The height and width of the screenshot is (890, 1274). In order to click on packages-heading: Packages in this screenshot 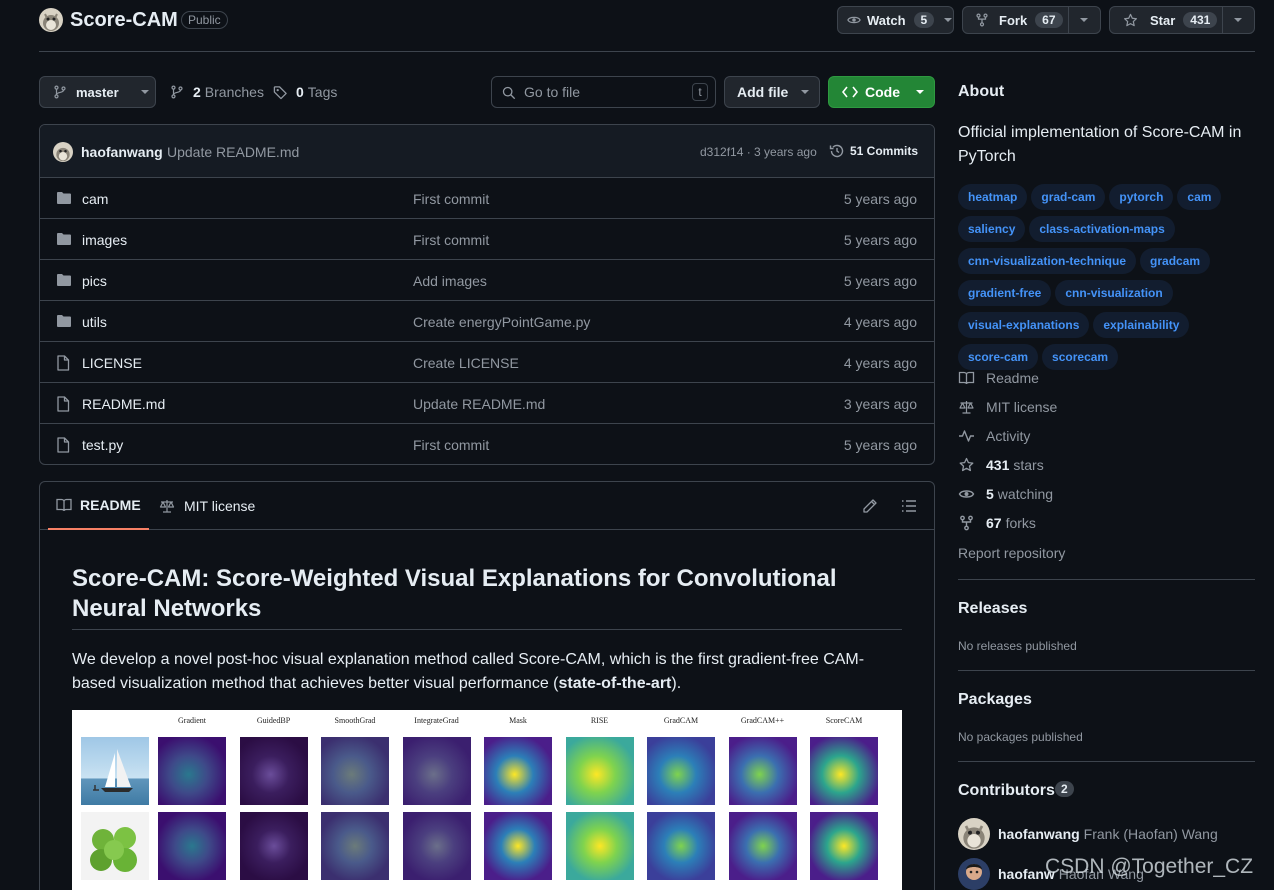, I will do `click(995, 700)`.